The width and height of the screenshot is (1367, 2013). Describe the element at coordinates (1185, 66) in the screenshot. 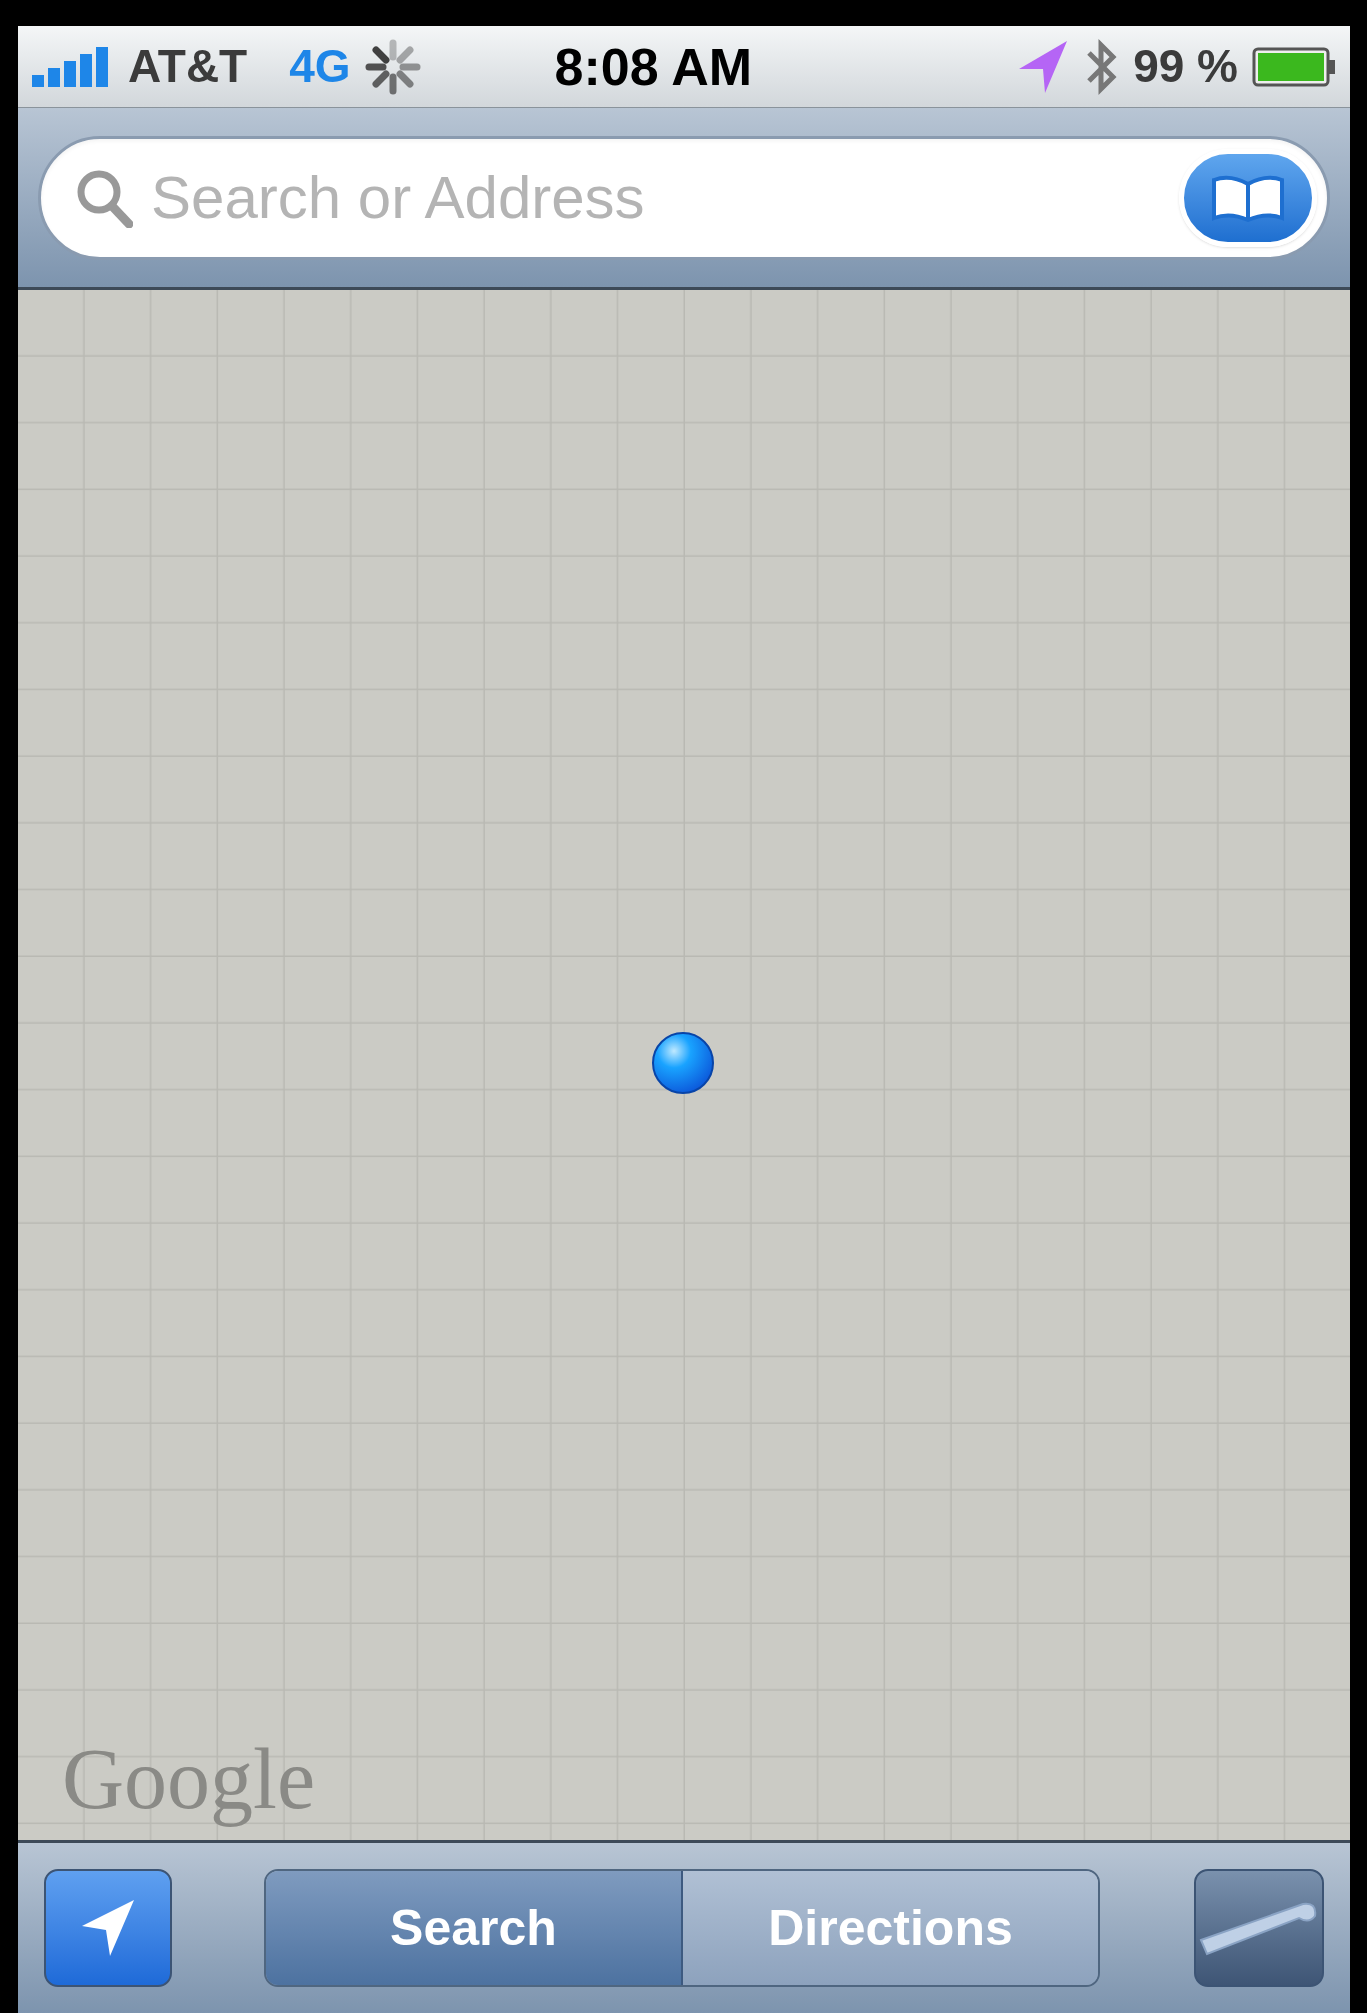

I see `battery-percent: 99 %` at that location.